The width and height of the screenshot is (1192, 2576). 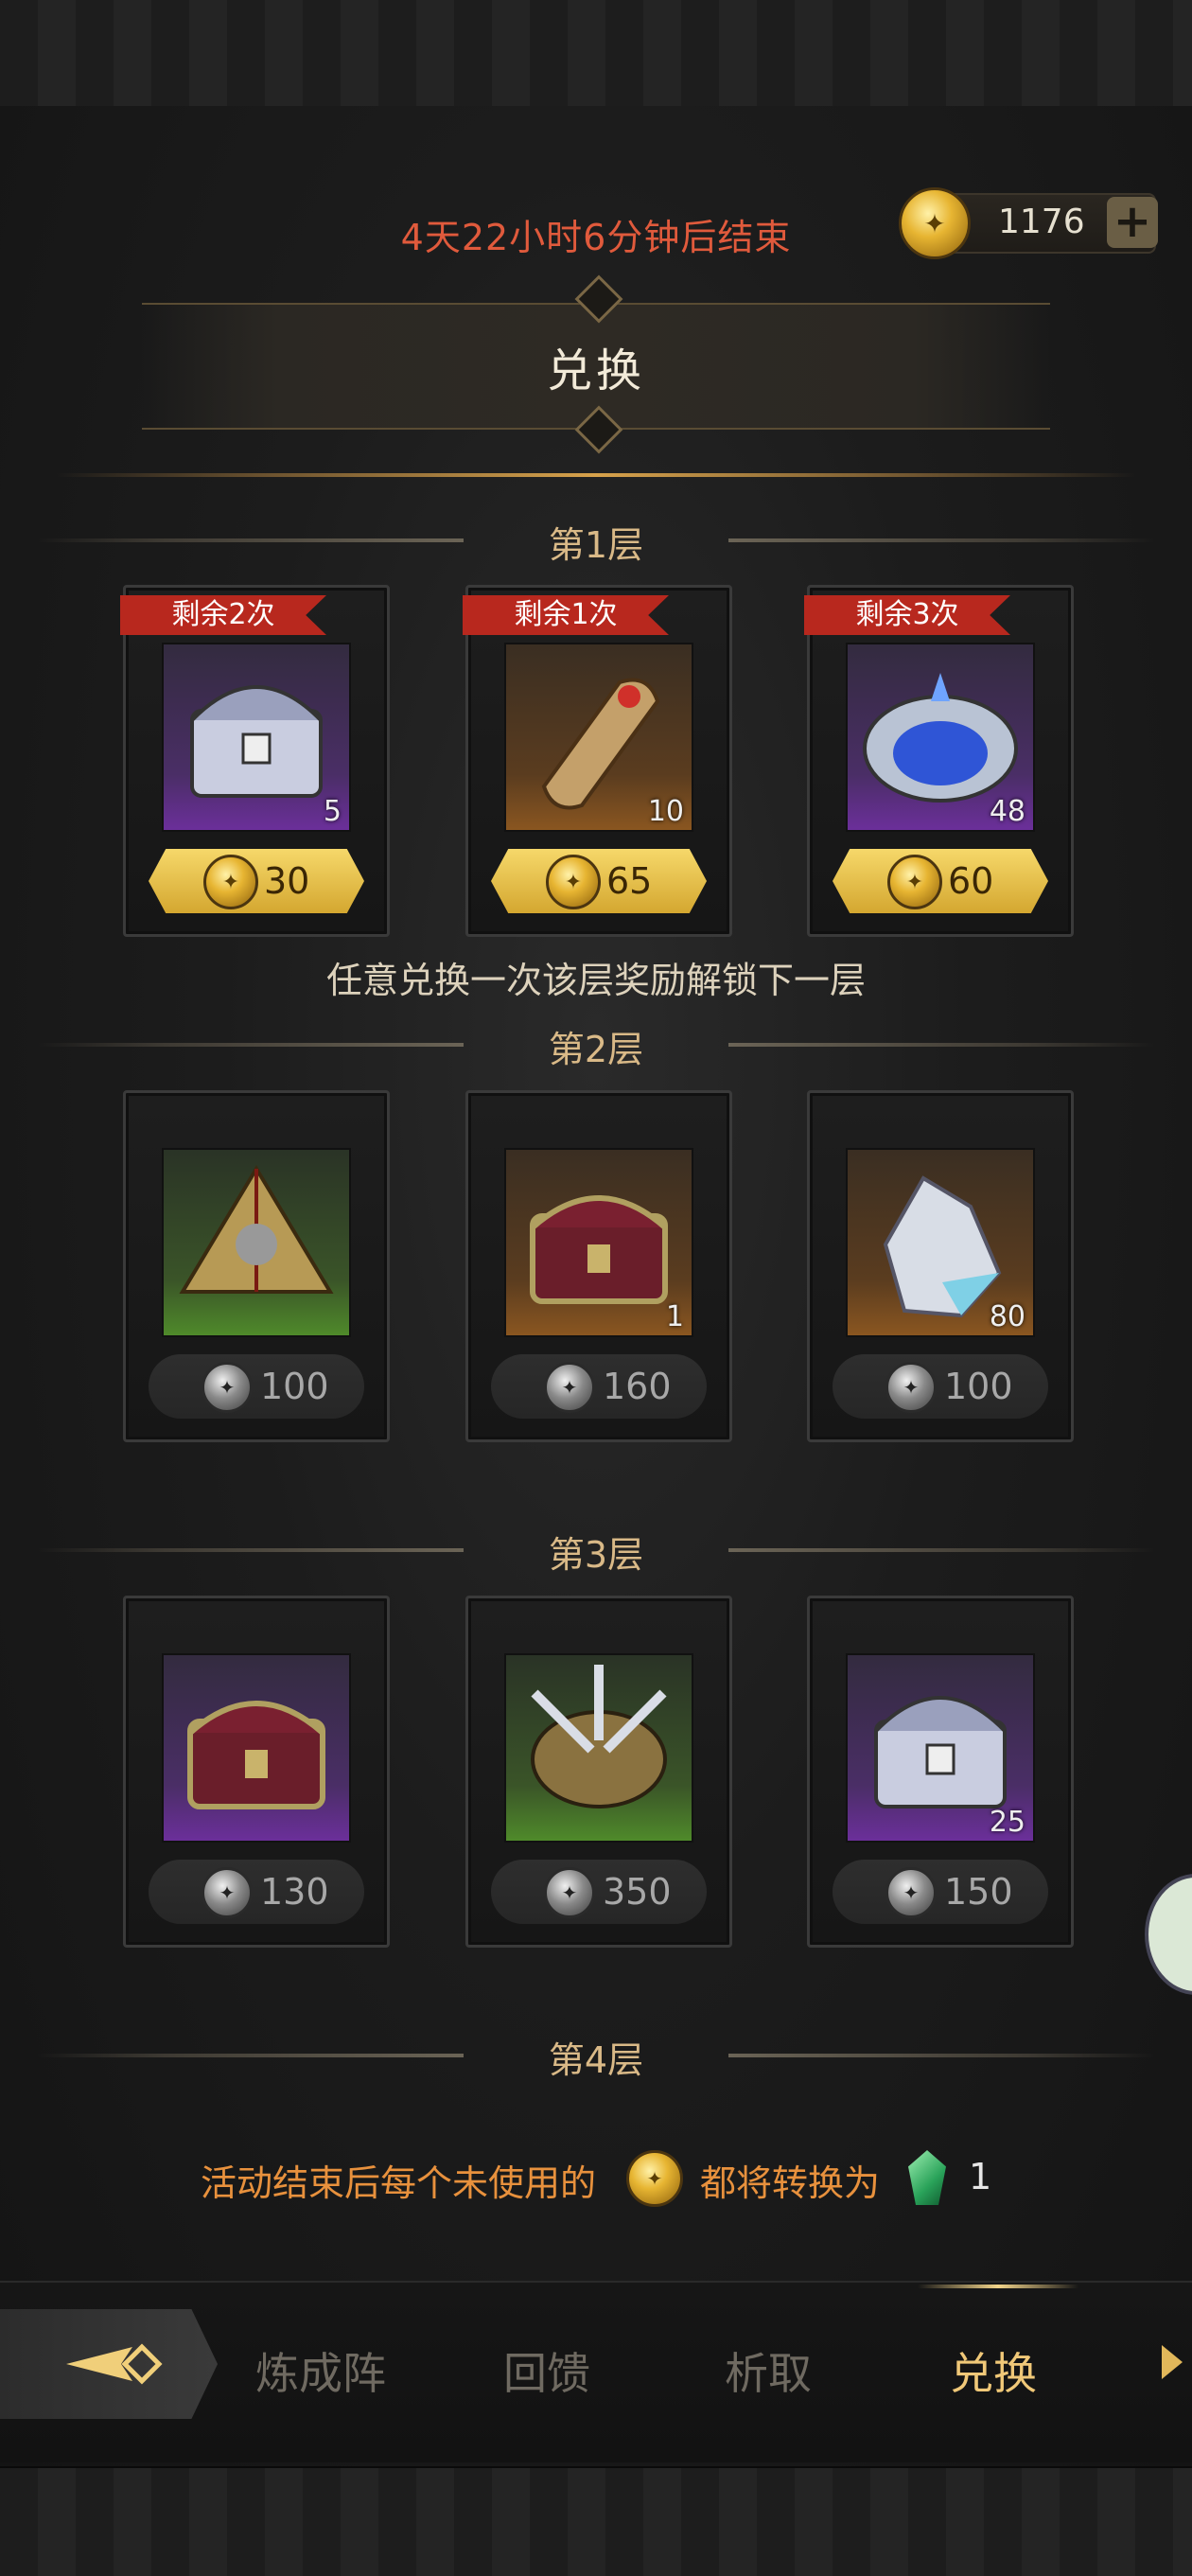 I want to click on tab-extract: 析取, so click(x=768, y=2370).